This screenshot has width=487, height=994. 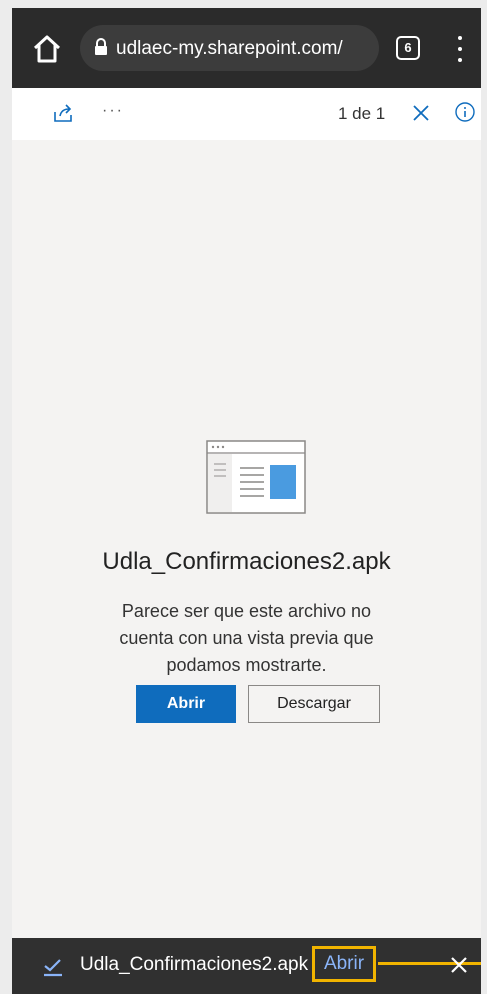 I want to click on url-text: udlaec-my.sharepoint.com/, so click(x=229, y=48).